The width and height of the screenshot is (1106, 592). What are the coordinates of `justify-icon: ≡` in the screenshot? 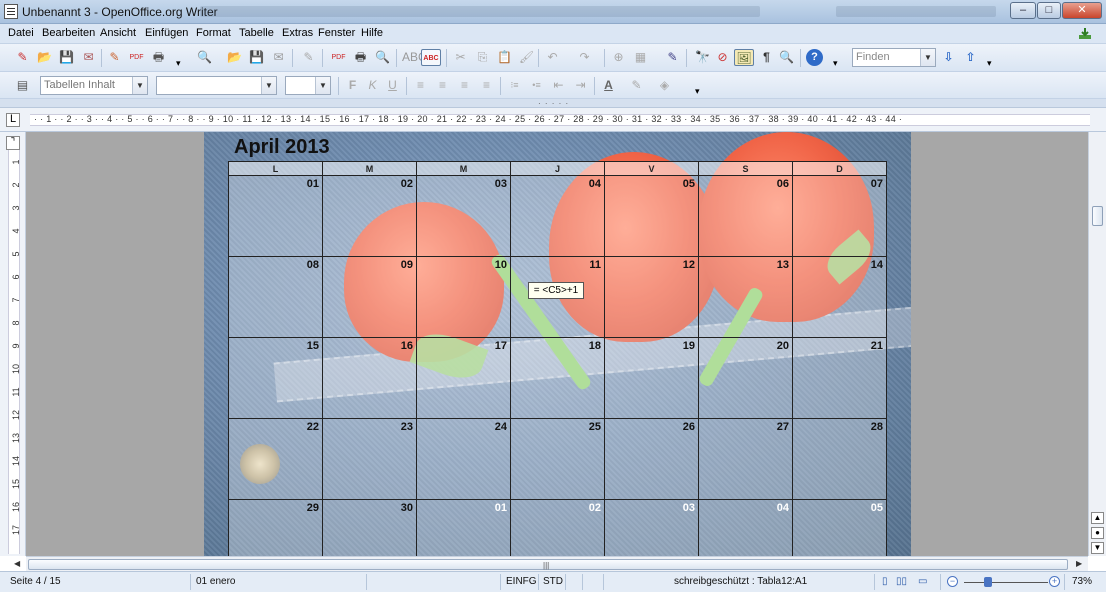 It's located at (486, 85).